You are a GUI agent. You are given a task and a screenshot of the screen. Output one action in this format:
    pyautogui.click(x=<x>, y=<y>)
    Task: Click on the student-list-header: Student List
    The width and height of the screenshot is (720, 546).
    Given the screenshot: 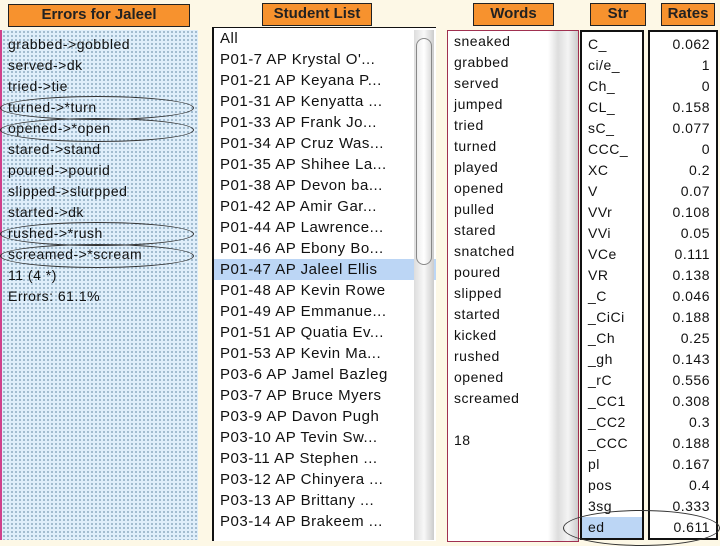 What is the action you would take?
    pyautogui.click(x=317, y=14)
    